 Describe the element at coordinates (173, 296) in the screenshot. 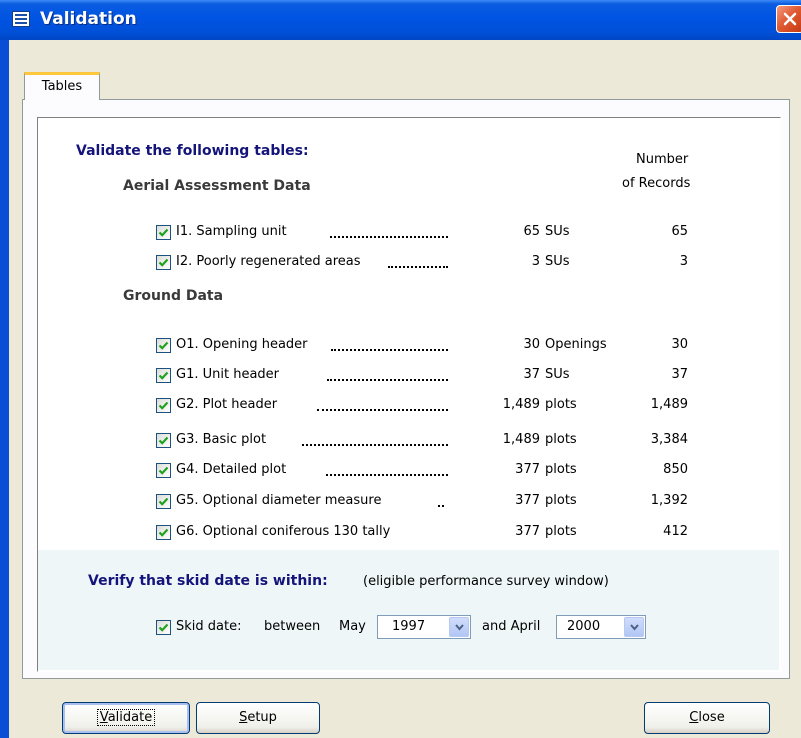

I see `group-title-ground: Ground Data` at that location.